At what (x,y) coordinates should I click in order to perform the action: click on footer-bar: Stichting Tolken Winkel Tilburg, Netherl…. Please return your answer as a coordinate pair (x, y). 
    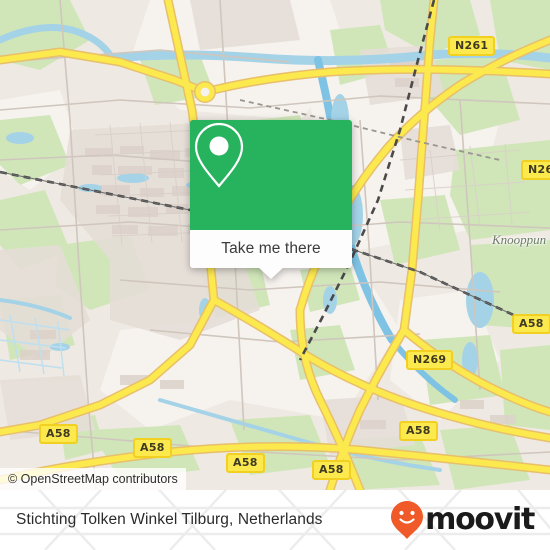
    Looking at the image, I should click on (275, 520).